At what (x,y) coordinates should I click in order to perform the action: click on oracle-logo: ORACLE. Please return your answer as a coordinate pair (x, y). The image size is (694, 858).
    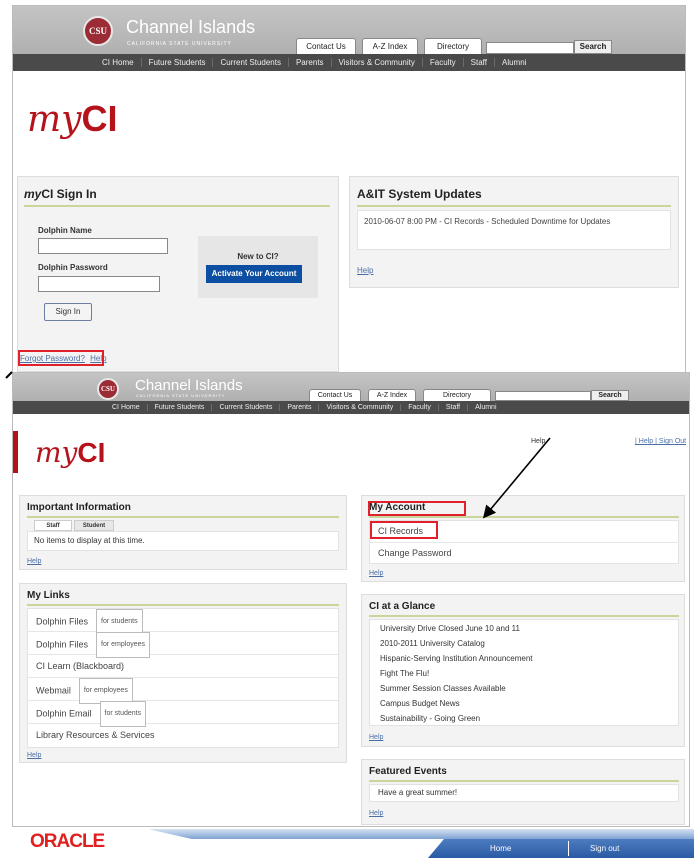
    Looking at the image, I should click on (67, 841).